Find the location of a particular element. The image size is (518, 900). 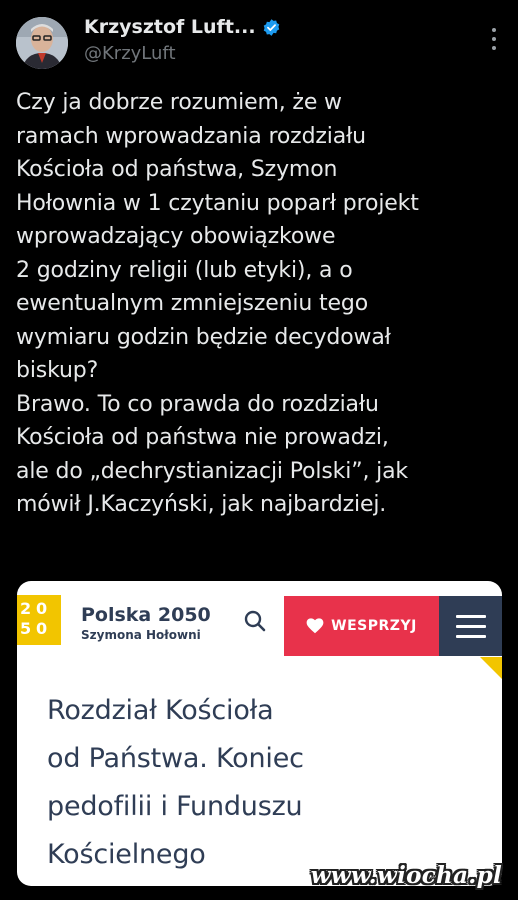

verified-badge-icon is located at coordinates (271, 27).